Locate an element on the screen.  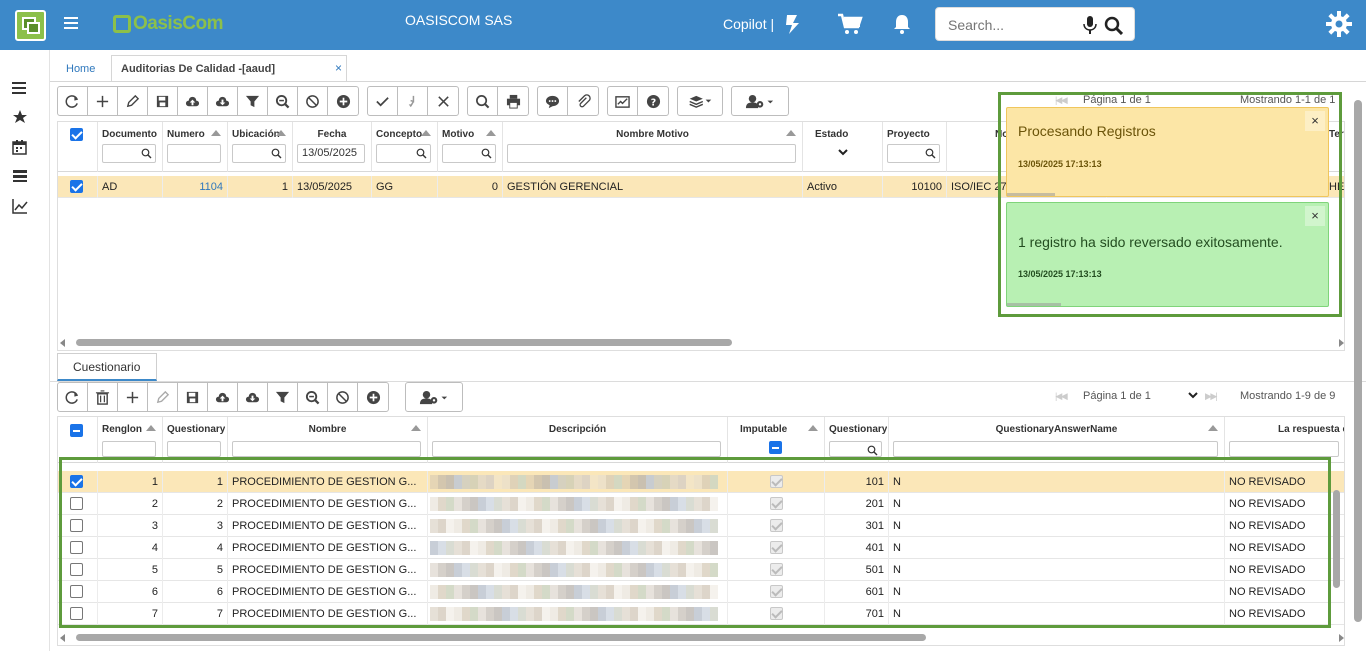
col-documento: Documento is located at coordinates (130, 147).